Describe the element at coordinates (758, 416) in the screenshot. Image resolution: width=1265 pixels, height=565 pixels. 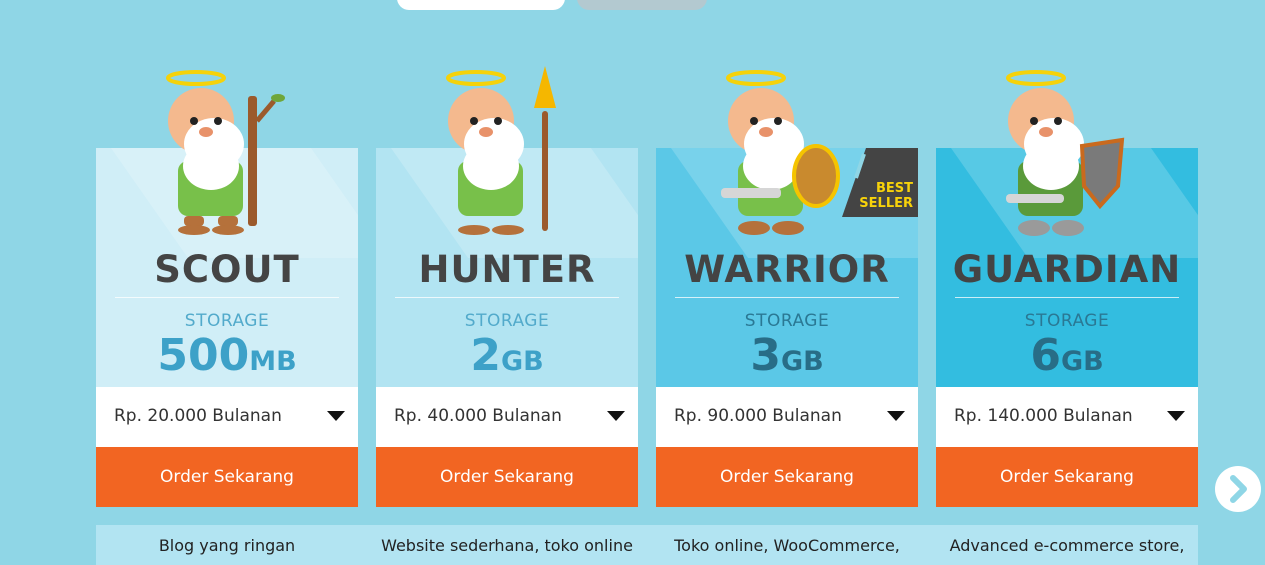
I see `price-value: Rp. 90.000 Bulanan` at that location.